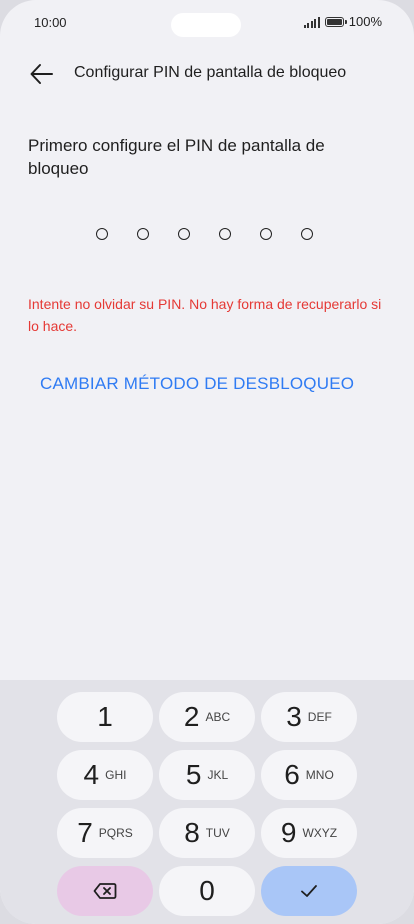 This screenshot has height=924, width=414. I want to click on key-number: 4, so click(91, 774).